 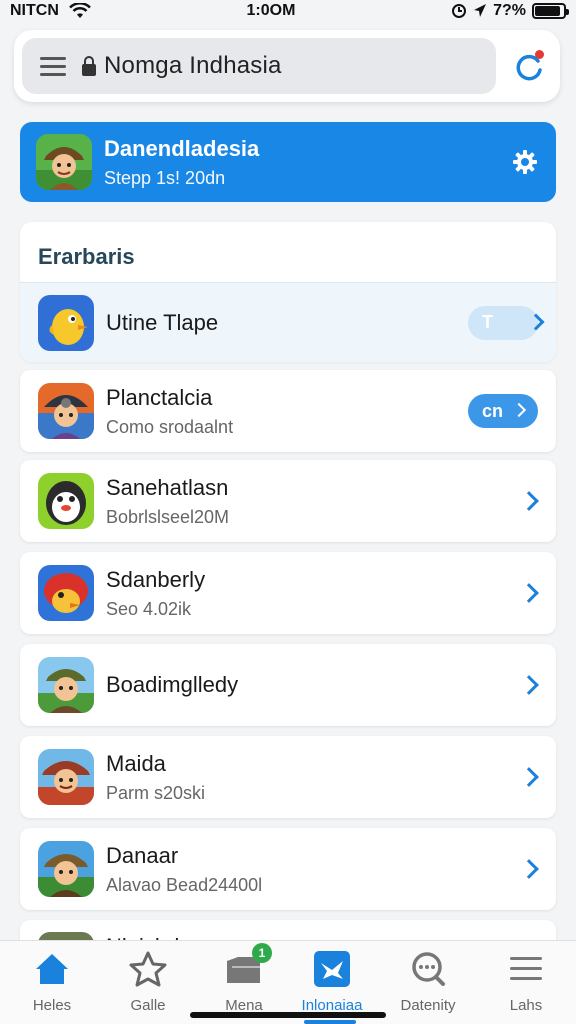 What do you see at coordinates (288, 162) in the screenshot?
I see `profile-banner: Danendladesia Stepp 1s! 20dn` at bounding box center [288, 162].